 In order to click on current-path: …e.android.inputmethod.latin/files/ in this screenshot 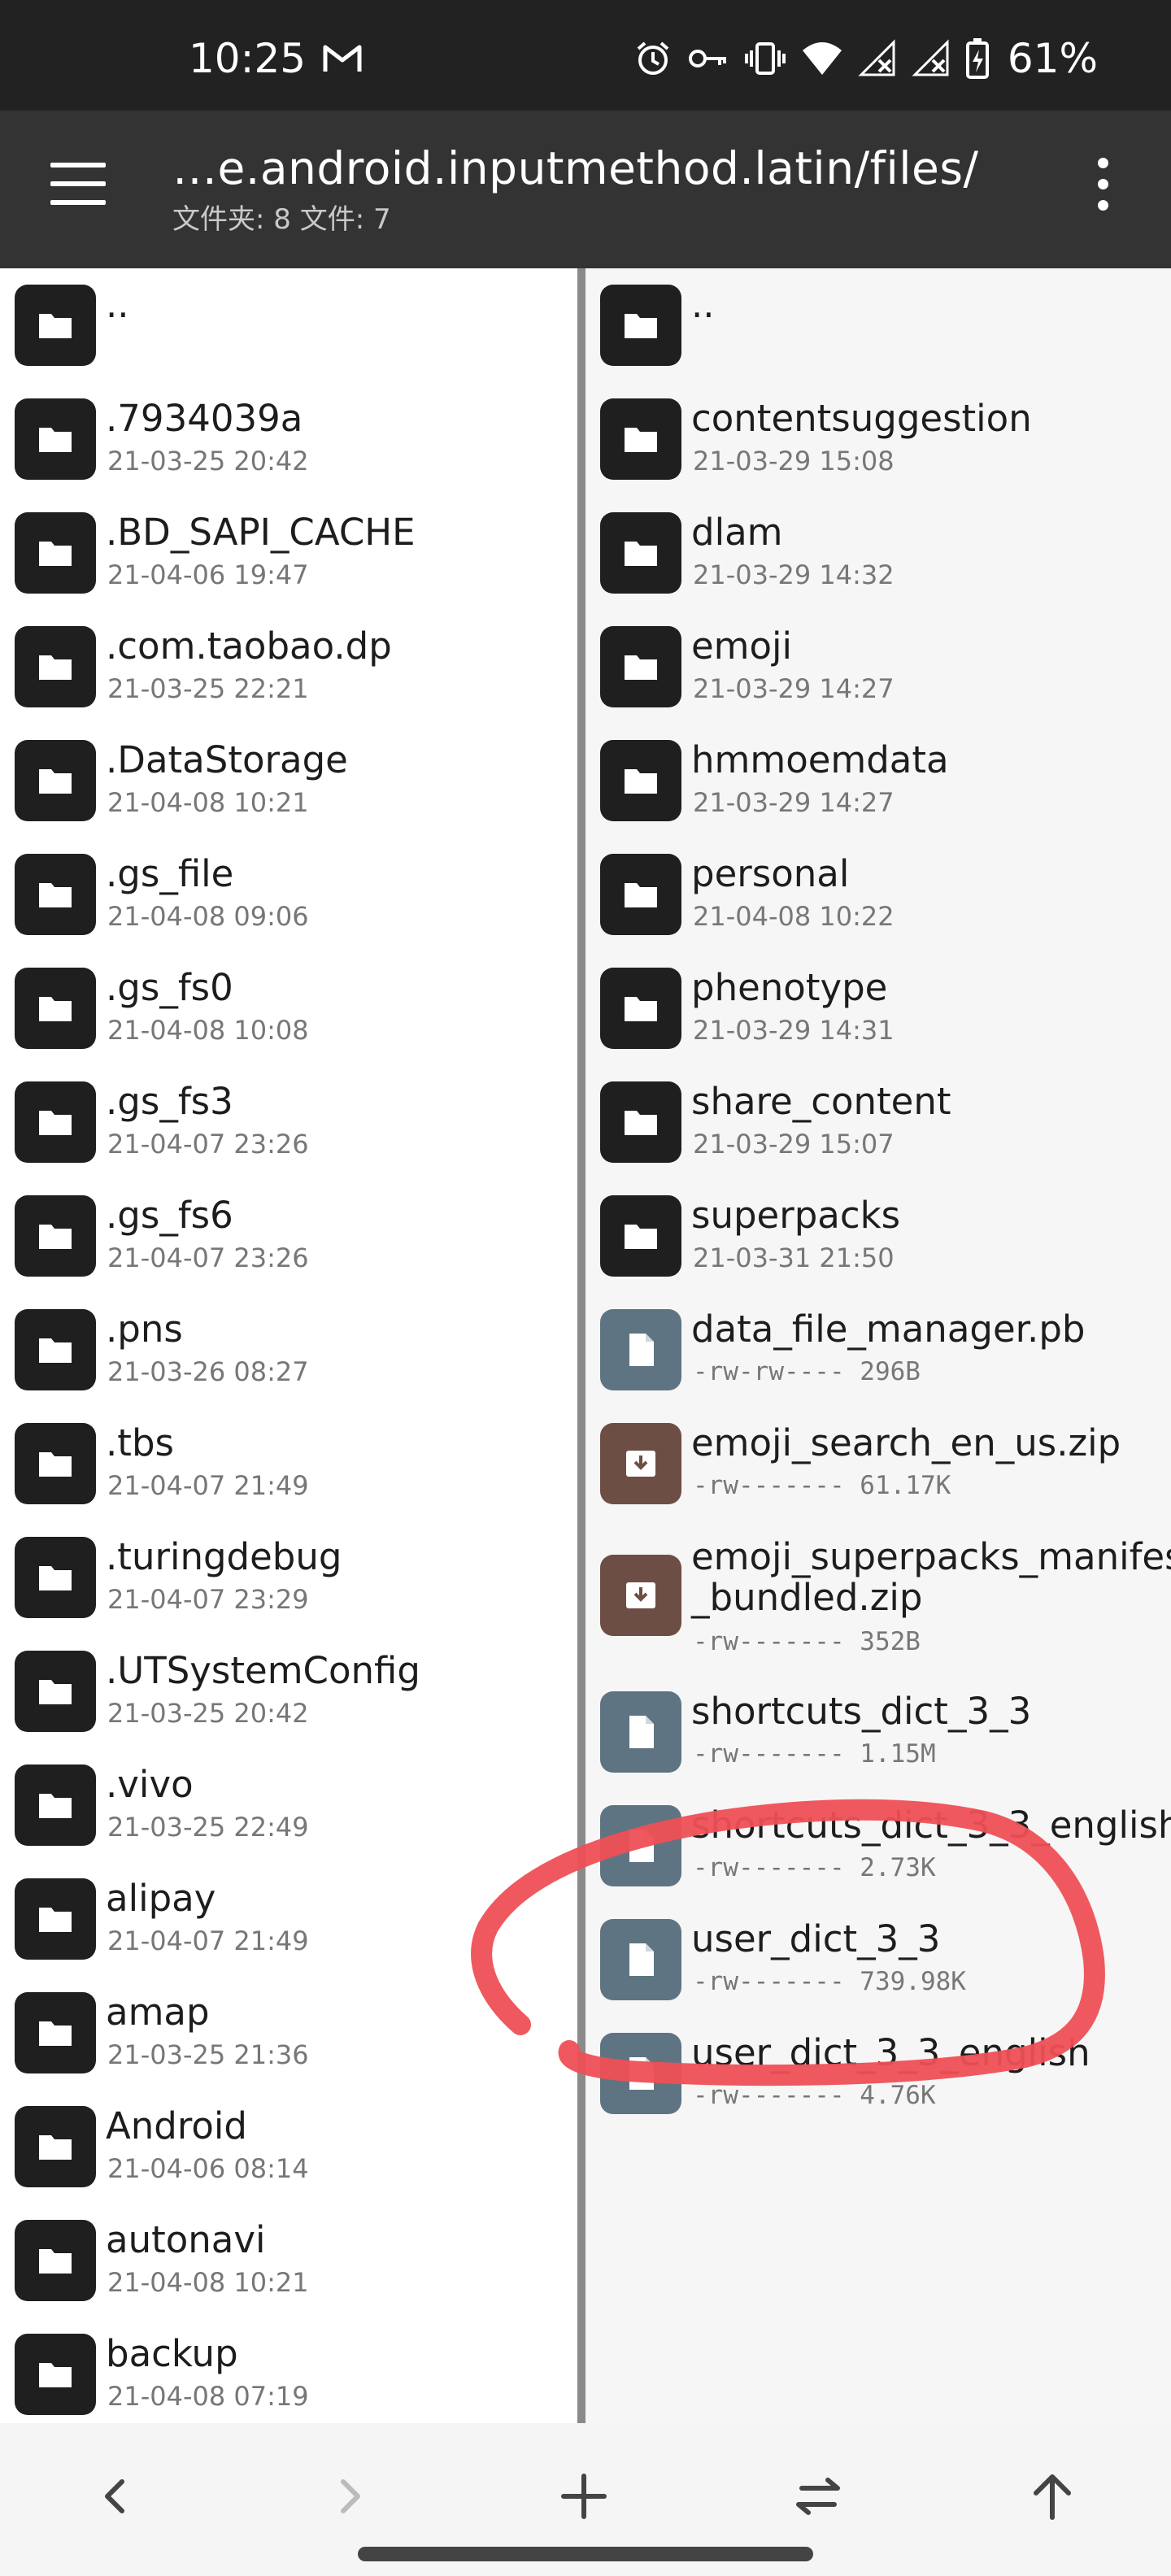, I will do `click(576, 168)`.